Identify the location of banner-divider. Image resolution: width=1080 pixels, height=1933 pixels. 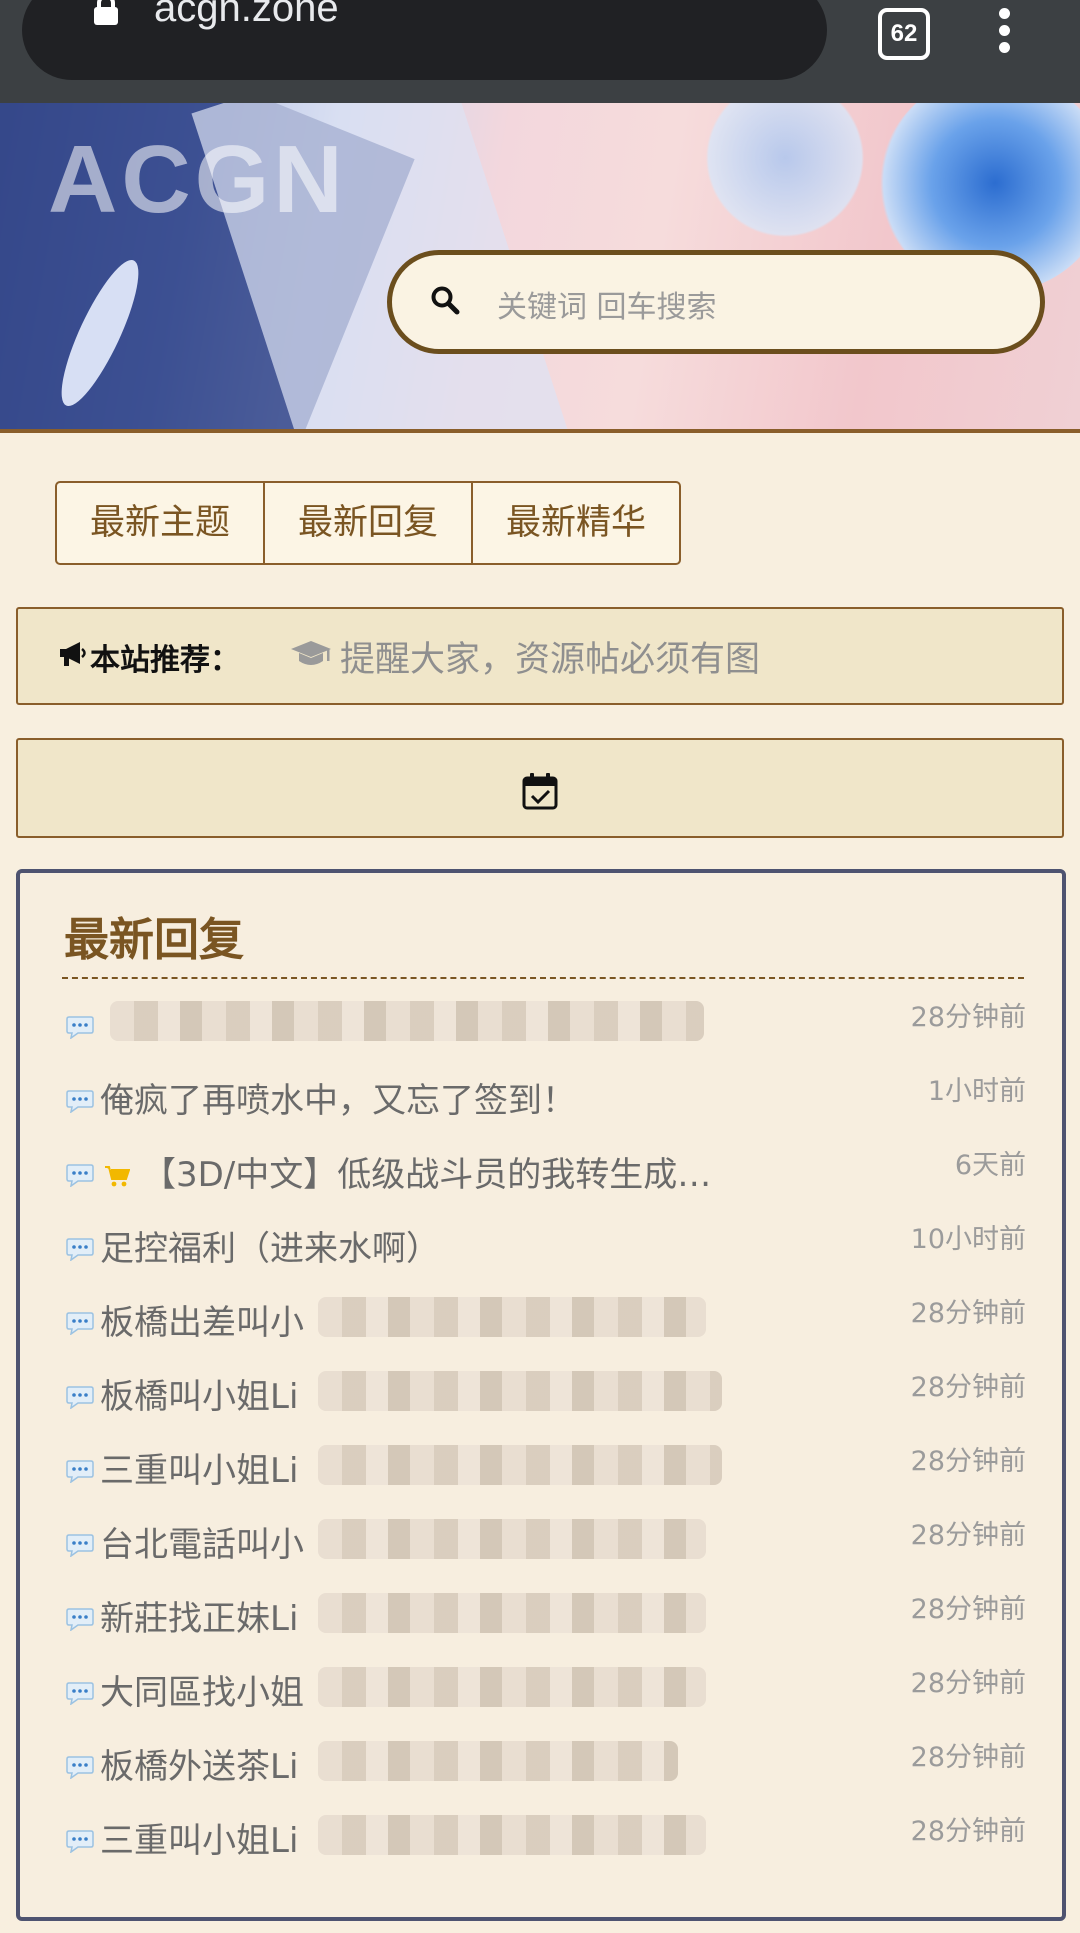
(540, 431).